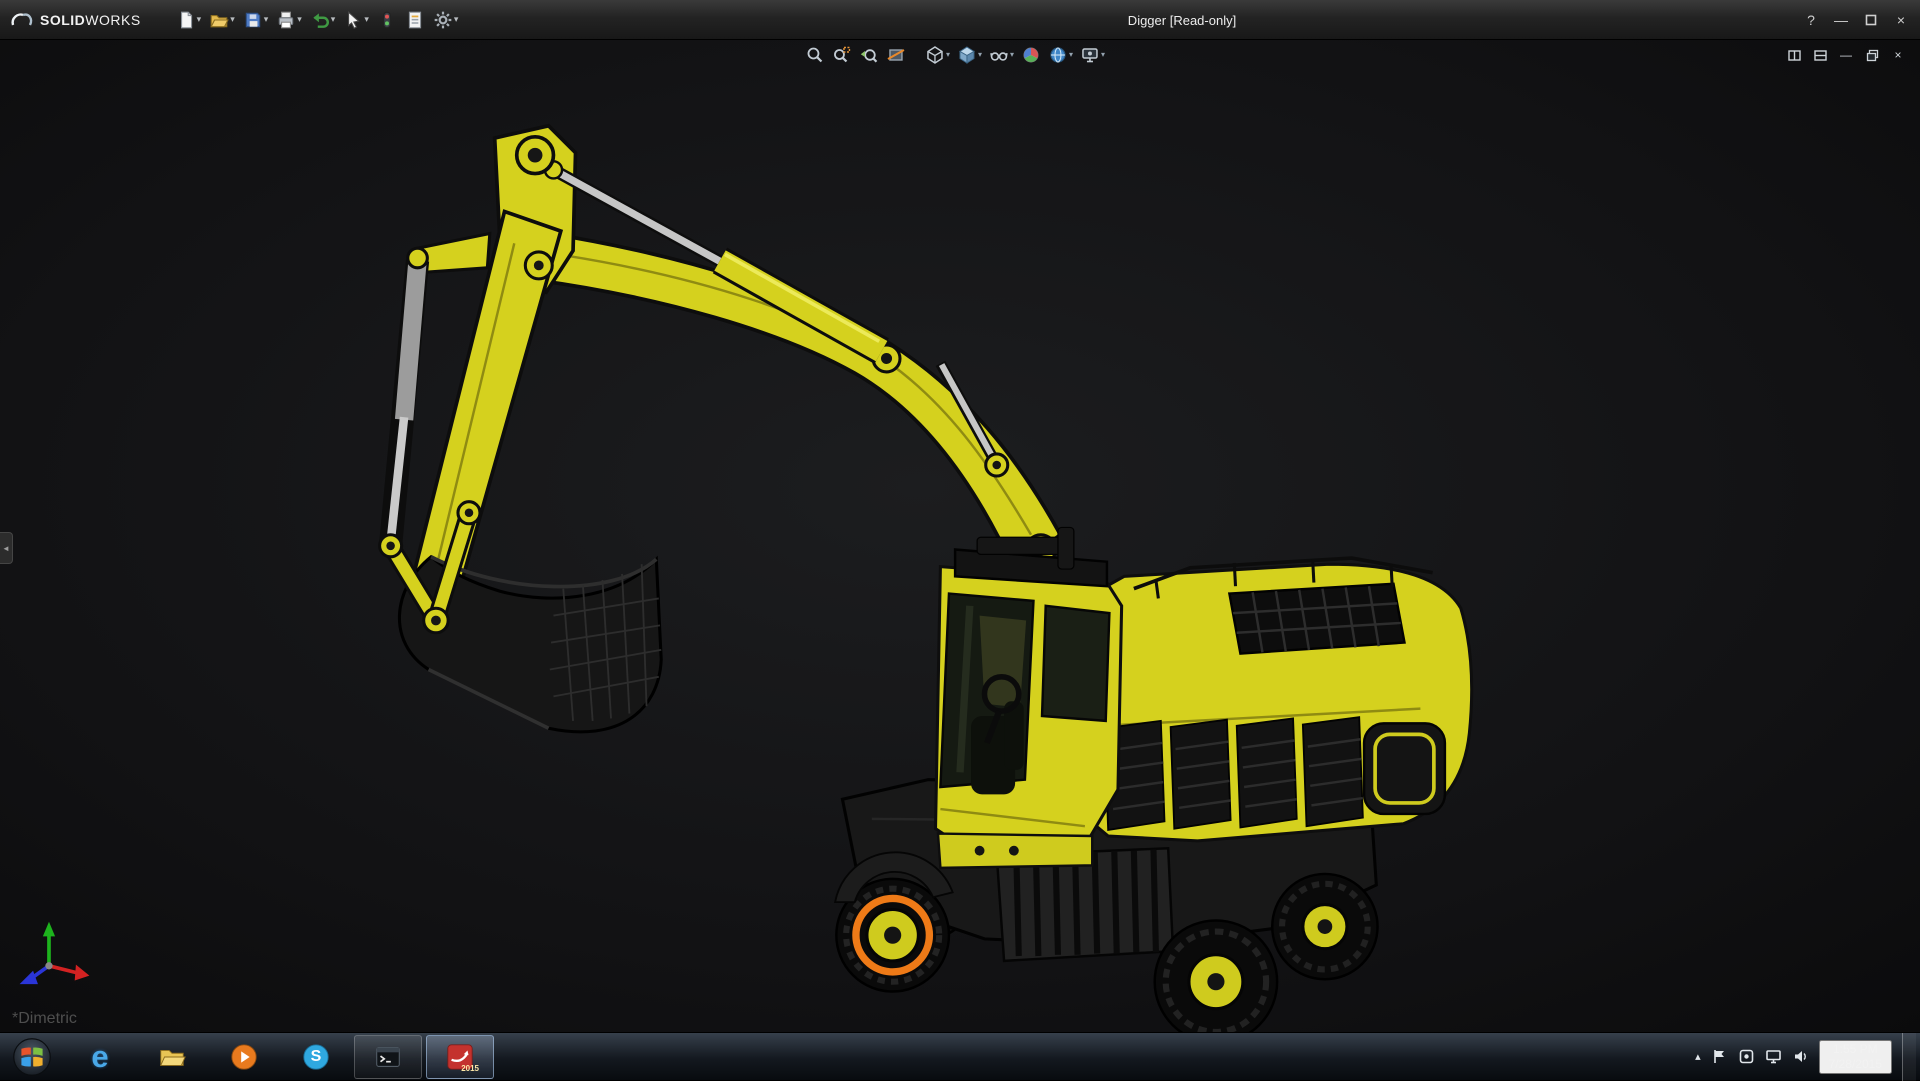 The width and height of the screenshot is (1920, 1081). What do you see at coordinates (1773, 1056) in the screenshot?
I see `network-status-icon` at bounding box center [1773, 1056].